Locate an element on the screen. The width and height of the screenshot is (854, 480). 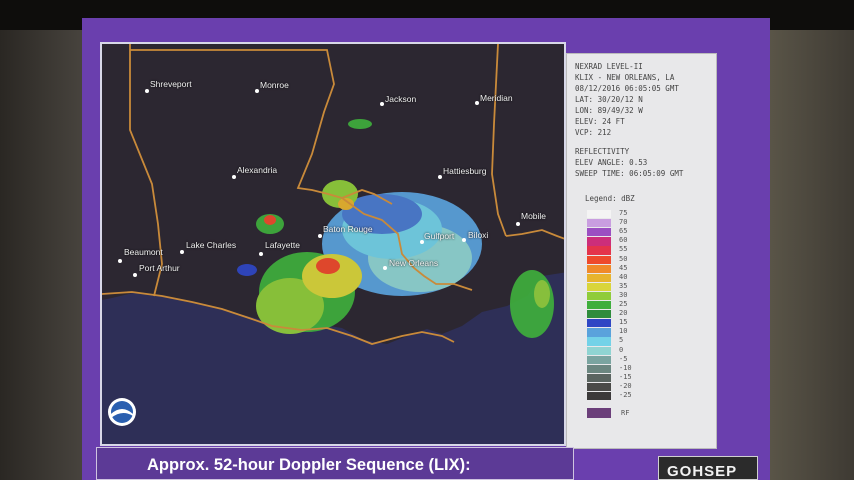
city-label-biloxi: Biloxi is located at coordinates (478, 235).